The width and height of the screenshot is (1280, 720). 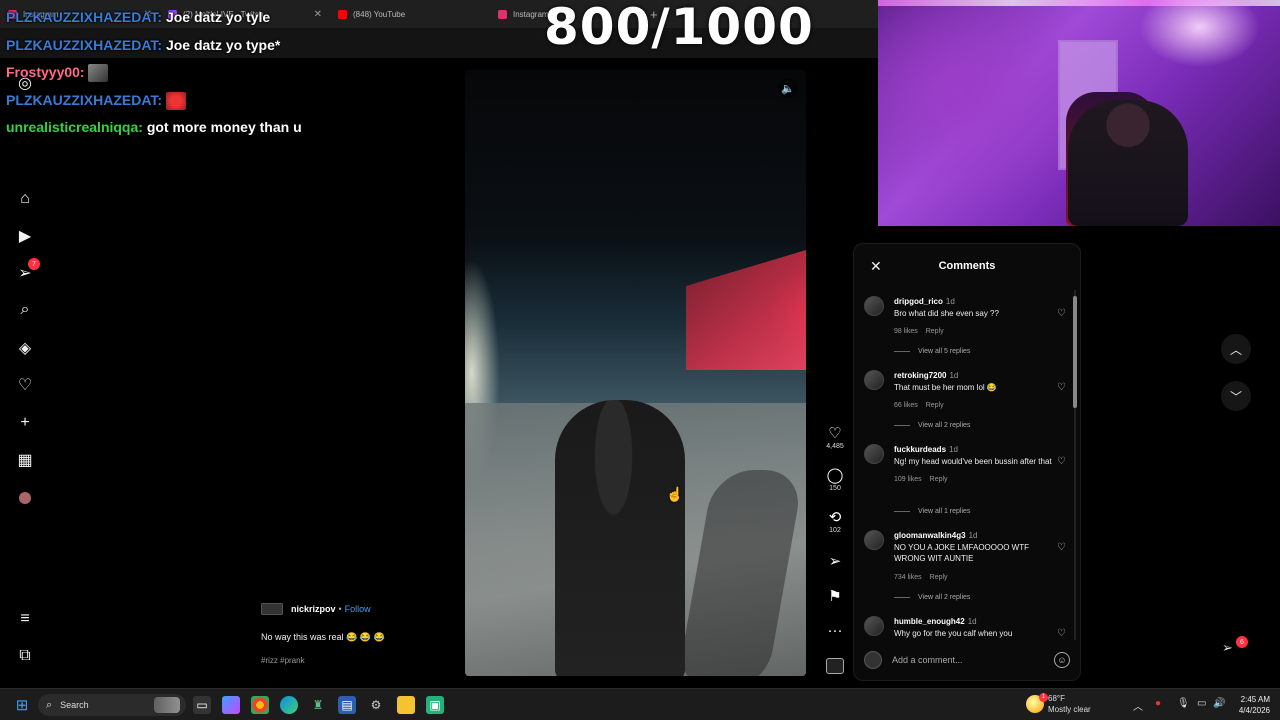 What do you see at coordinates (25, 199) in the screenshot?
I see `home-icon: ⌂` at bounding box center [25, 199].